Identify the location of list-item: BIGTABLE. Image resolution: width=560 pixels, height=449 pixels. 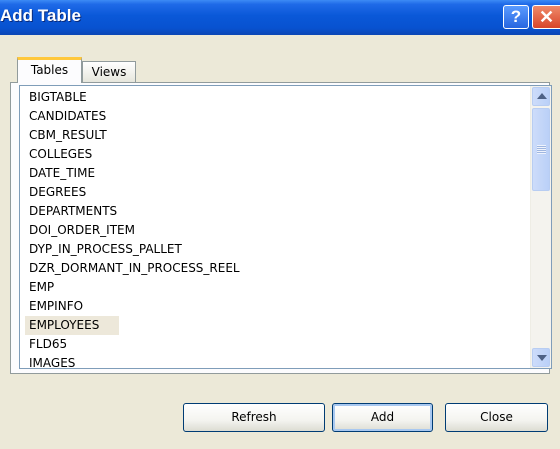
(272, 97).